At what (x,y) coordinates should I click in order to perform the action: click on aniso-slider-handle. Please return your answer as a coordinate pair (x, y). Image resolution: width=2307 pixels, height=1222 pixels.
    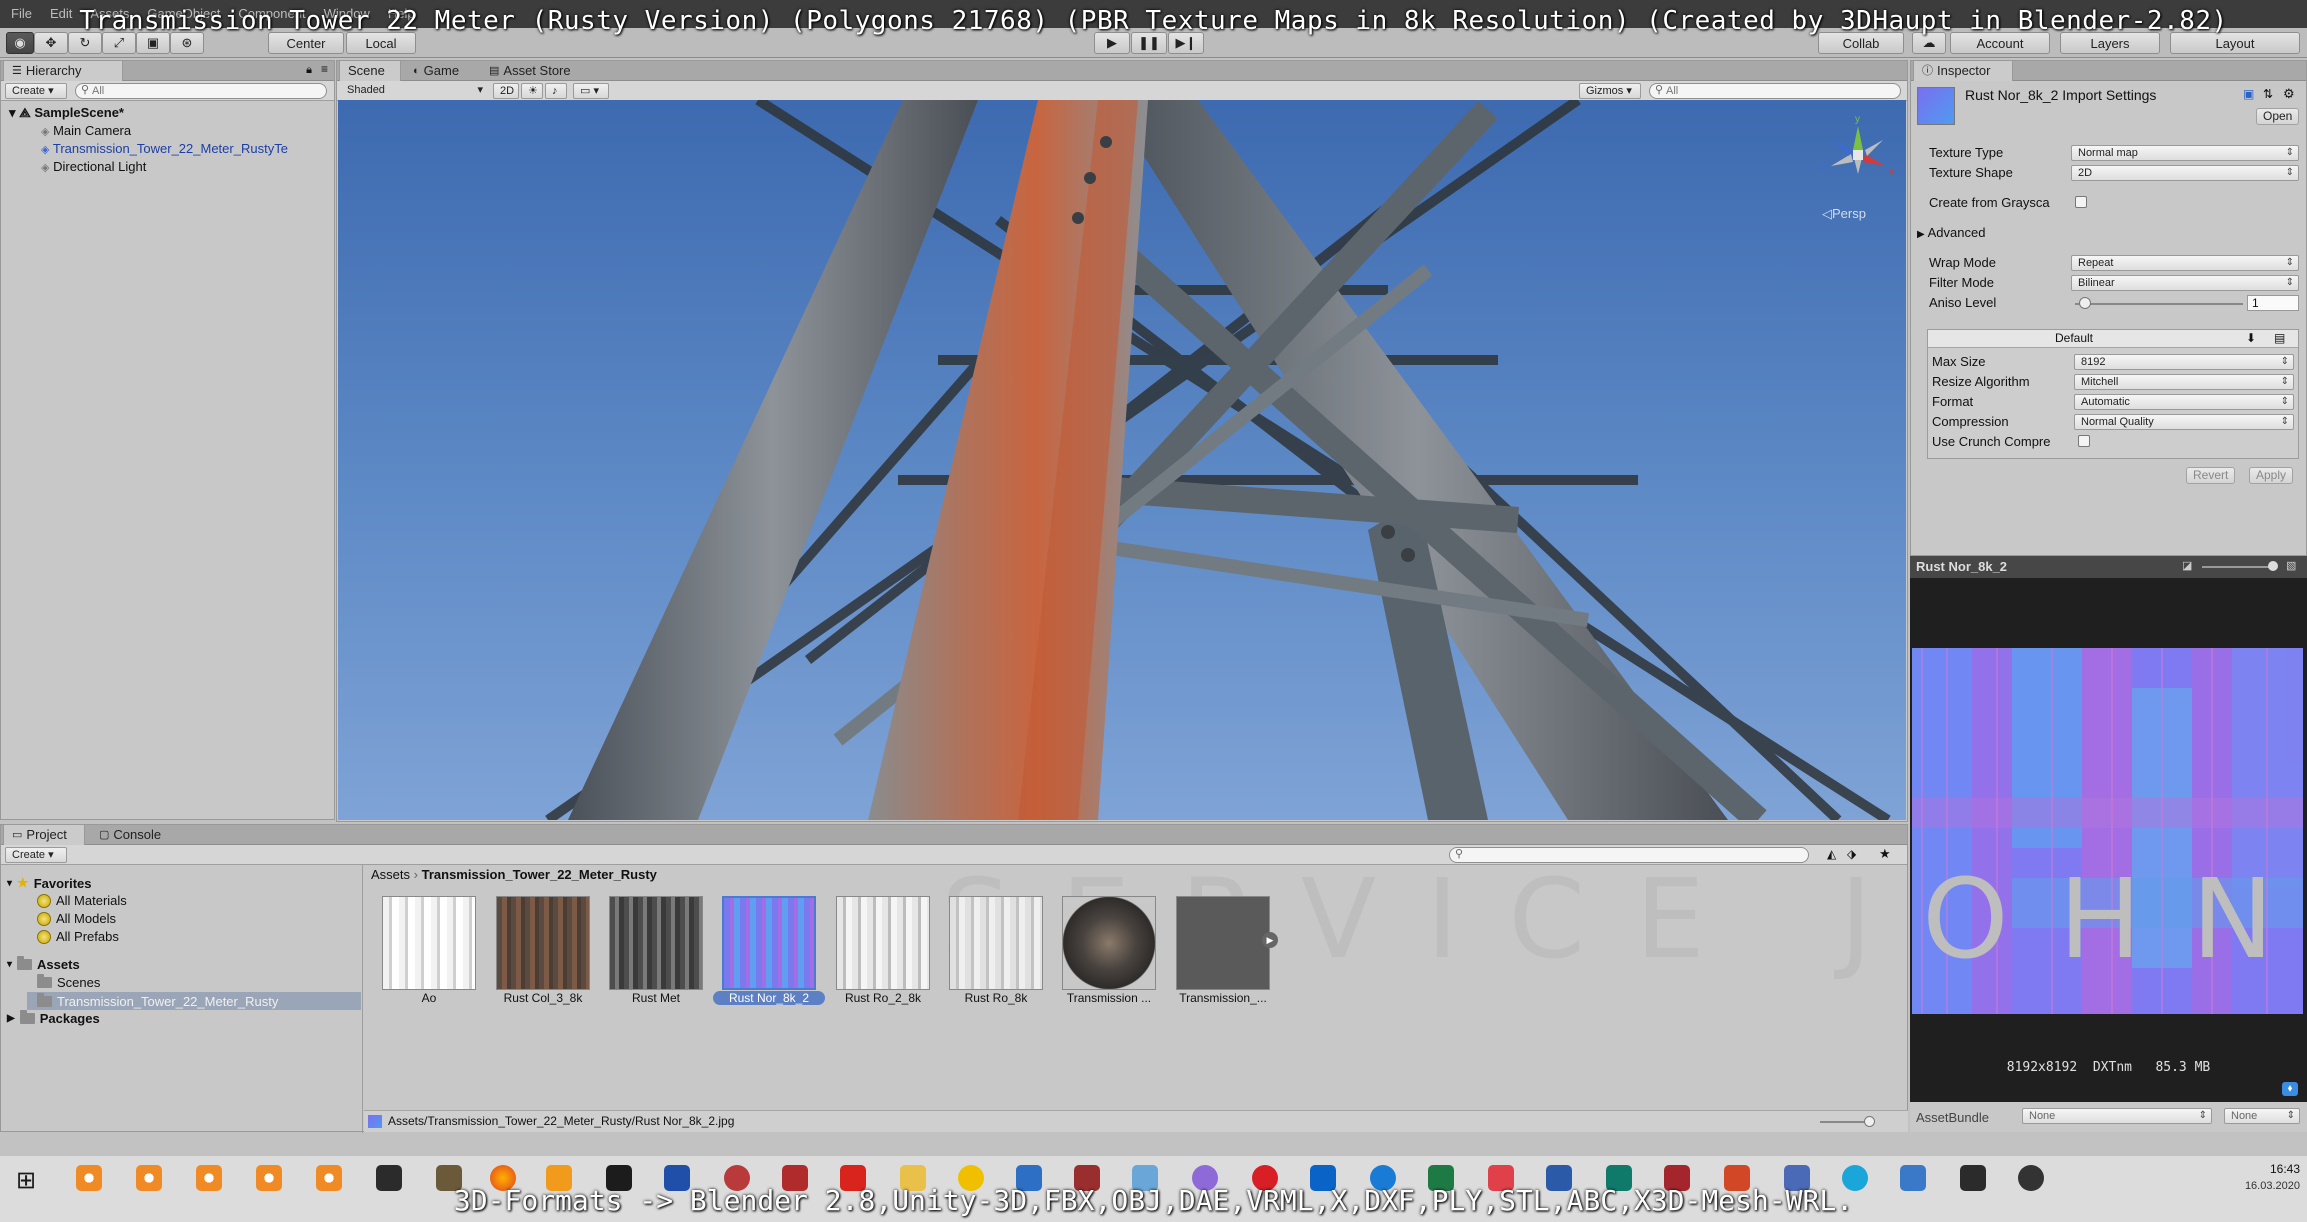
    Looking at the image, I should click on (2085, 303).